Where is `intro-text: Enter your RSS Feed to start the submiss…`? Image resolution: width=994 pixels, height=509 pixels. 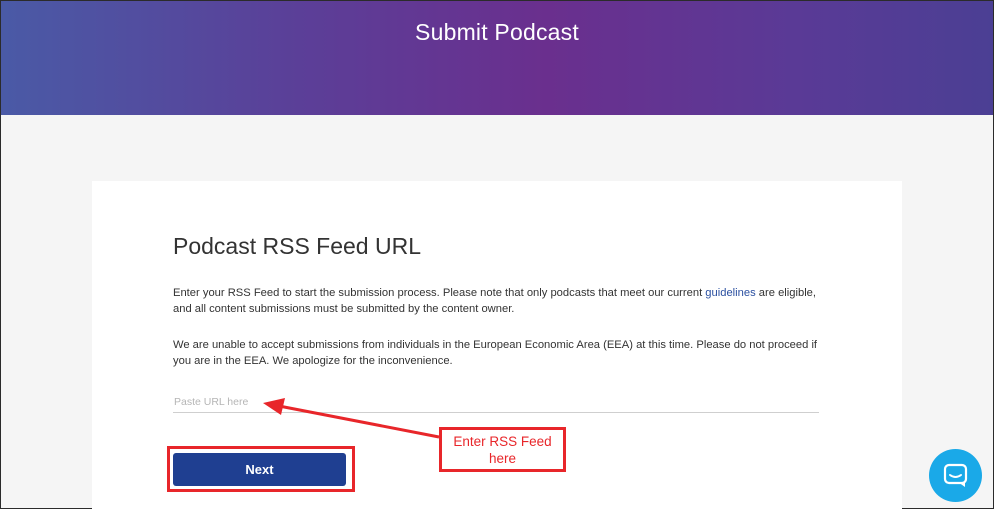 intro-text: Enter your RSS Feed to start the submiss… is located at coordinates (498, 301).